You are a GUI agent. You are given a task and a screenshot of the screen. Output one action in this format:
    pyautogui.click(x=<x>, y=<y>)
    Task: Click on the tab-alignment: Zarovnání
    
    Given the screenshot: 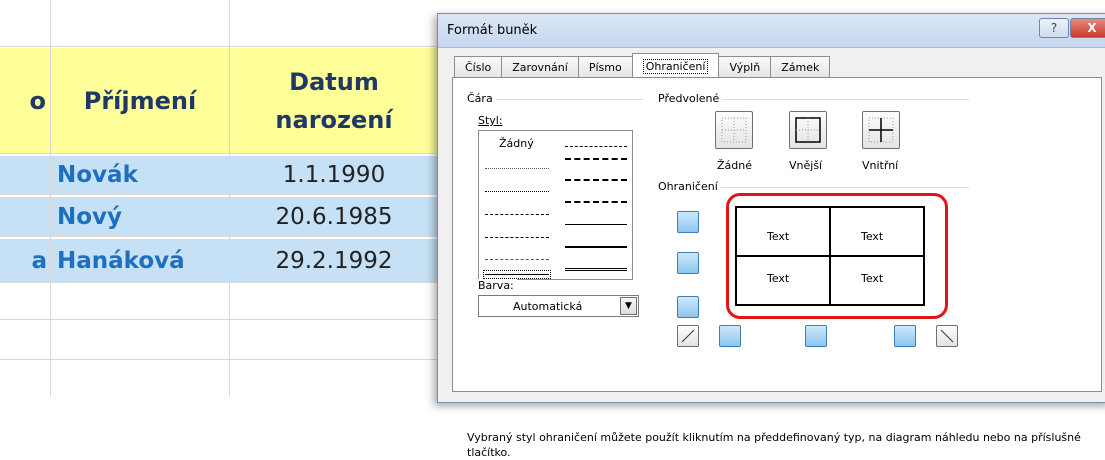 What is the action you would take?
    pyautogui.click(x=540, y=66)
    